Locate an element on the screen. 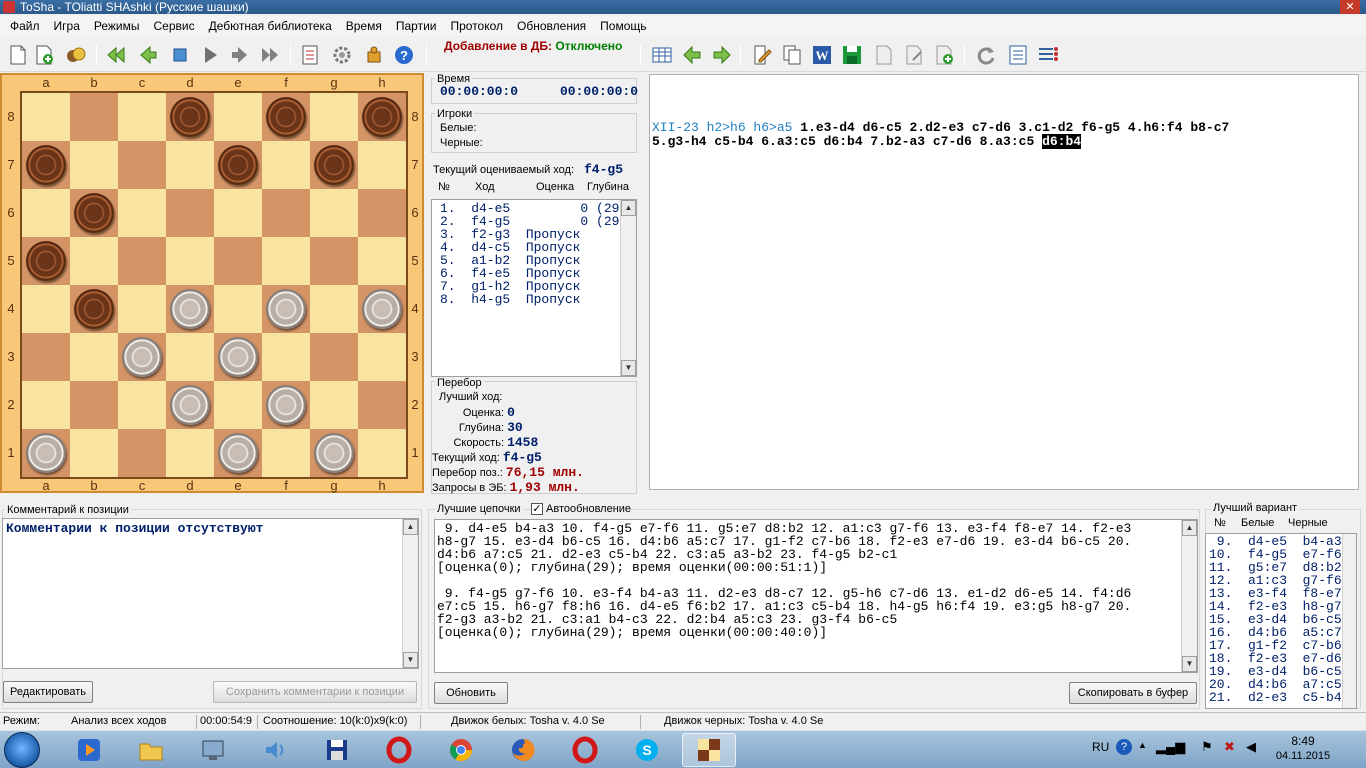  moves-scrollbar: ▲ ▼ is located at coordinates (628, 288).